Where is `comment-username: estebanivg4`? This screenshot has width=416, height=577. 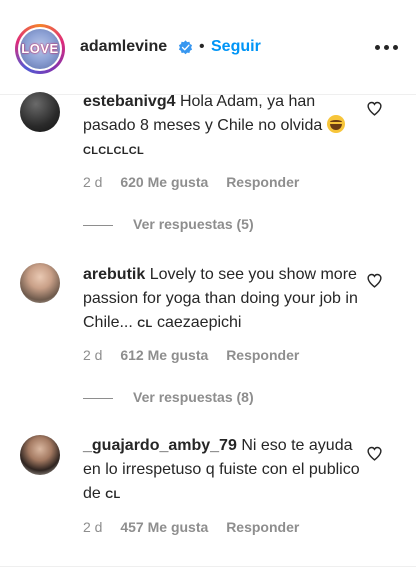 comment-username: estebanivg4 is located at coordinates (129, 101).